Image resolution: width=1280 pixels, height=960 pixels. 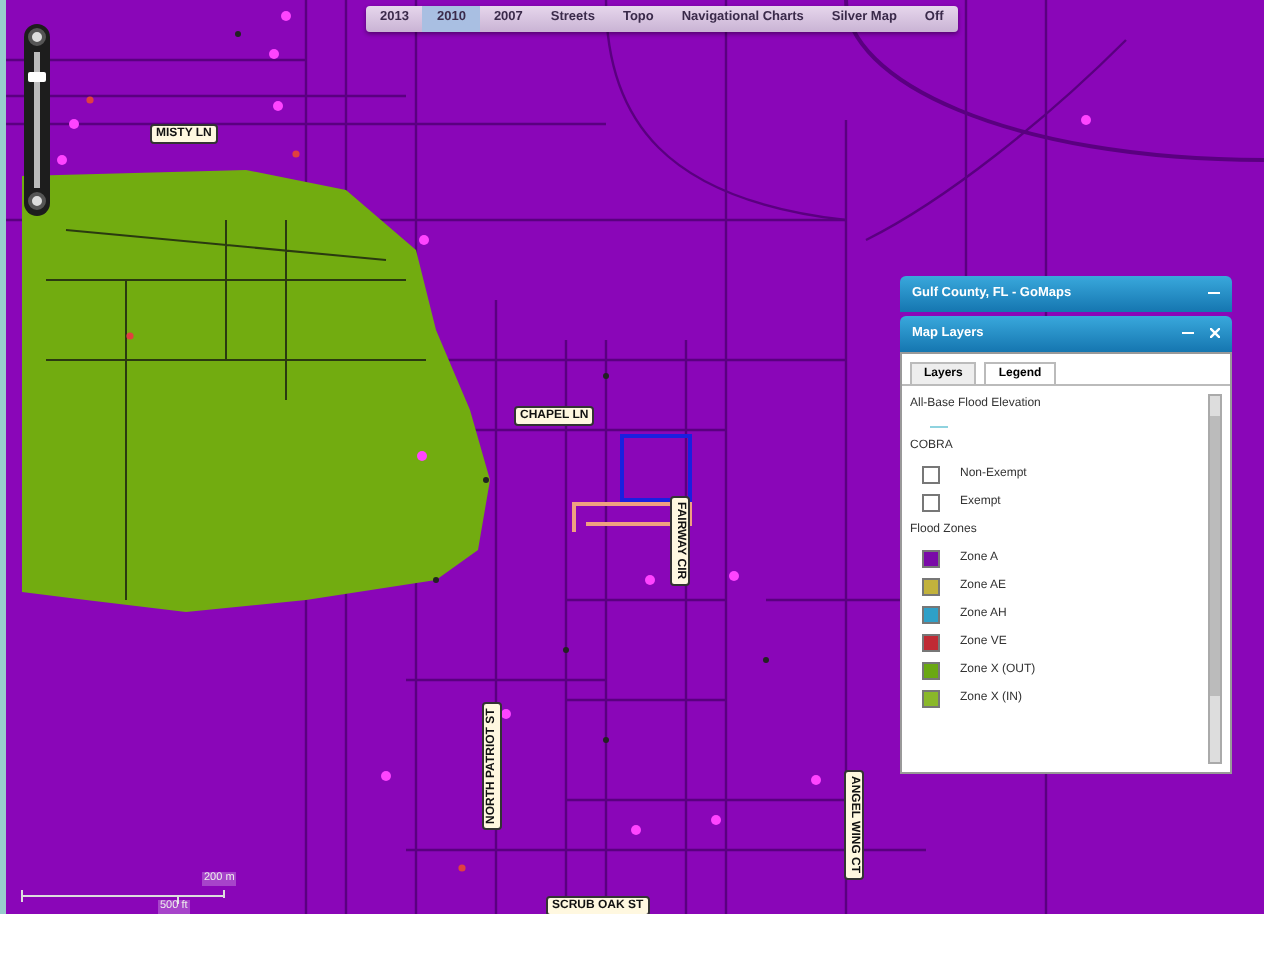 What do you see at coordinates (1215, 333) in the screenshot?
I see `close-icon` at bounding box center [1215, 333].